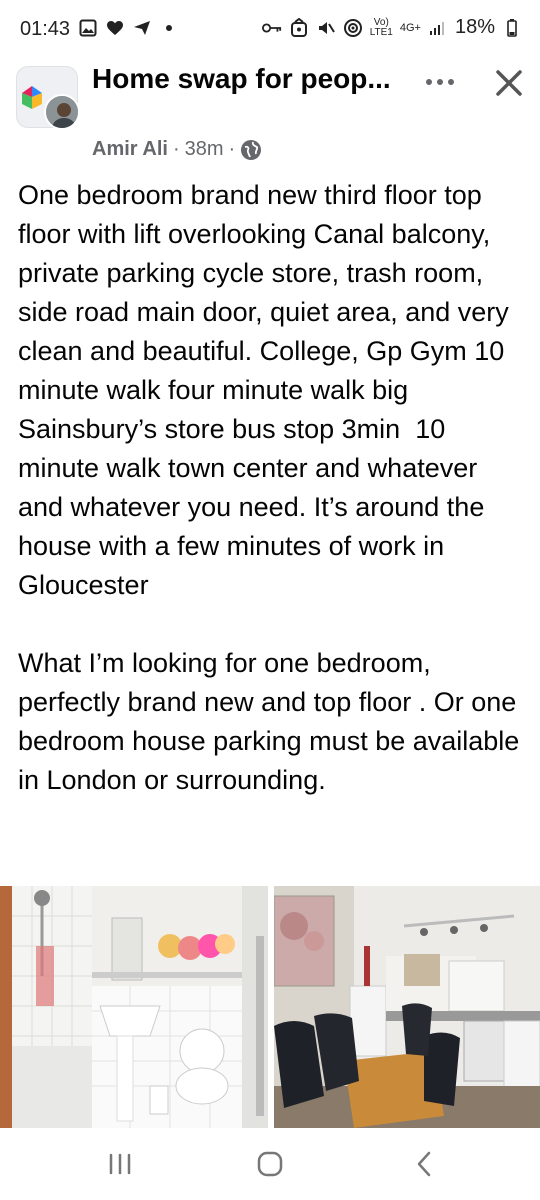 This screenshot has height=1200, width=540. I want to click on close-icon, so click(509, 83).